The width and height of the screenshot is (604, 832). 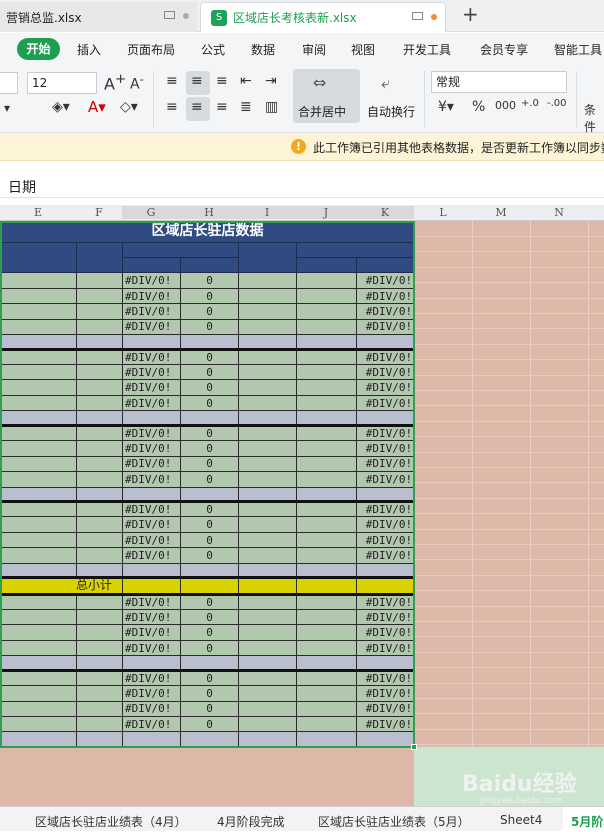 I want to click on menu-member: 会员专享, so click(x=504, y=49).